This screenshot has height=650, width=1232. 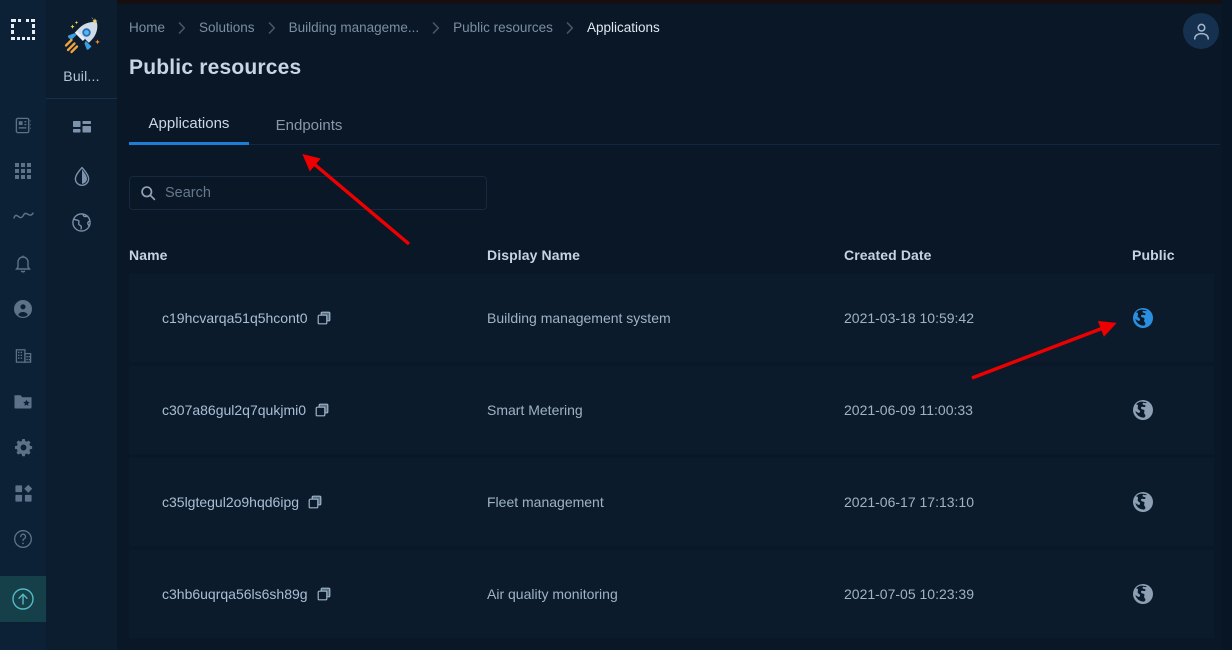 What do you see at coordinates (579, 318) in the screenshot?
I see `cell-display-name: Building management system` at bounding box center [579, 318].